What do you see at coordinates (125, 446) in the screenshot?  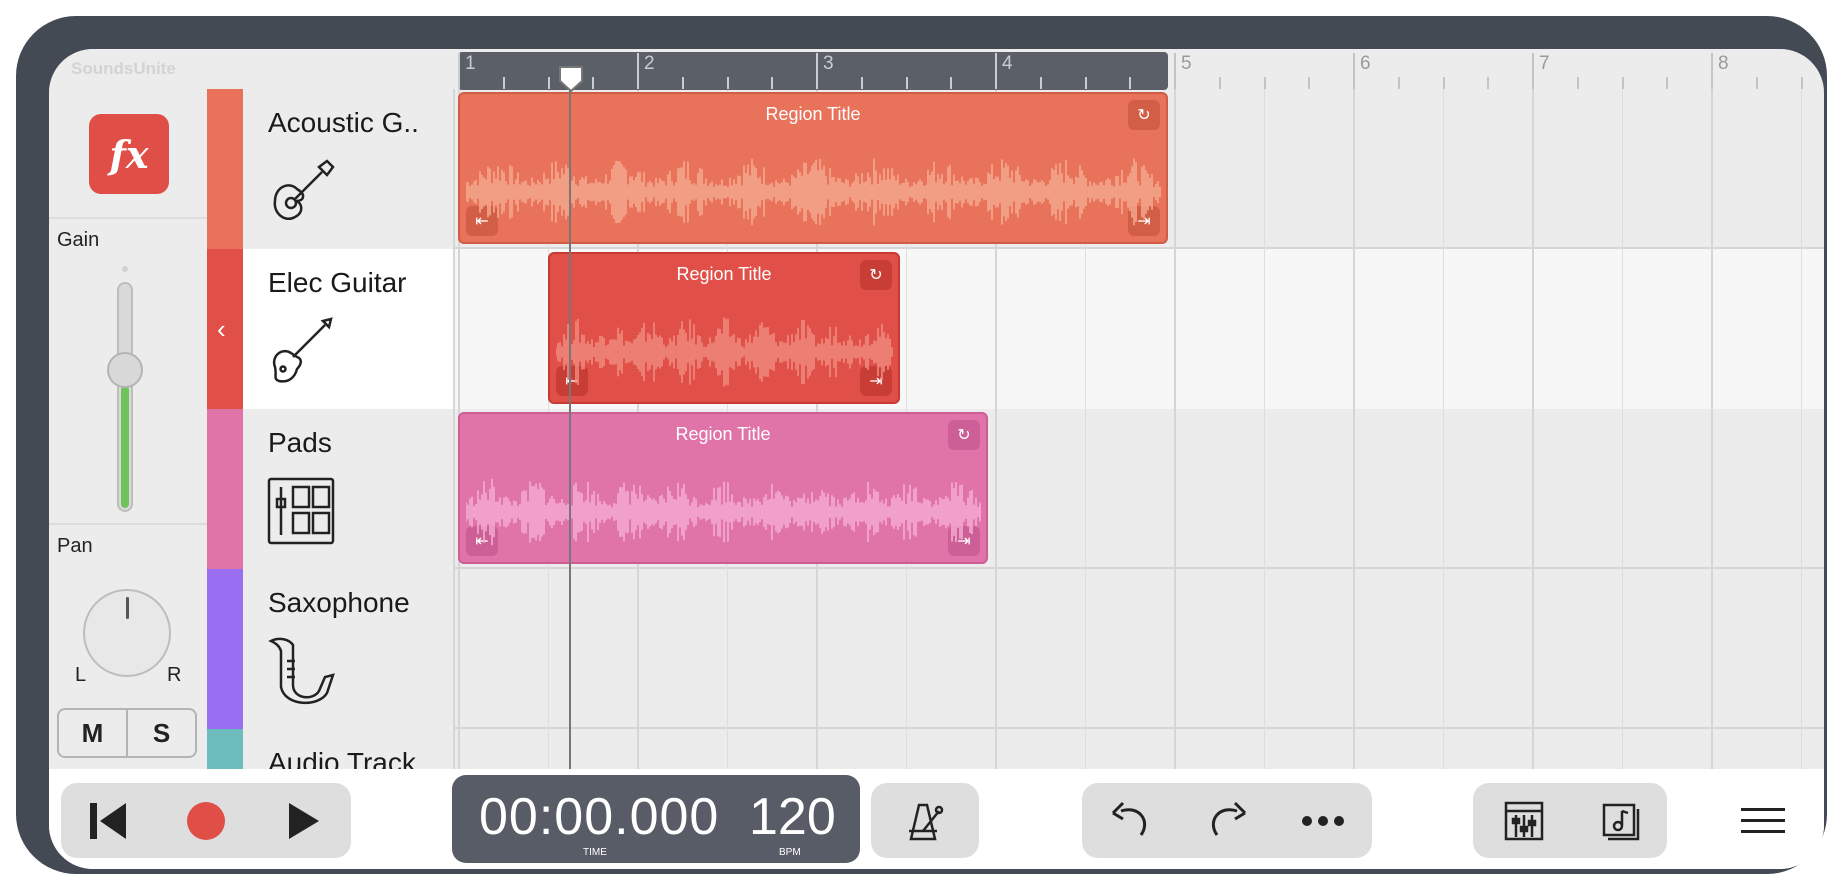 I see `gain-level-fill` at bounding box center [125, 446].